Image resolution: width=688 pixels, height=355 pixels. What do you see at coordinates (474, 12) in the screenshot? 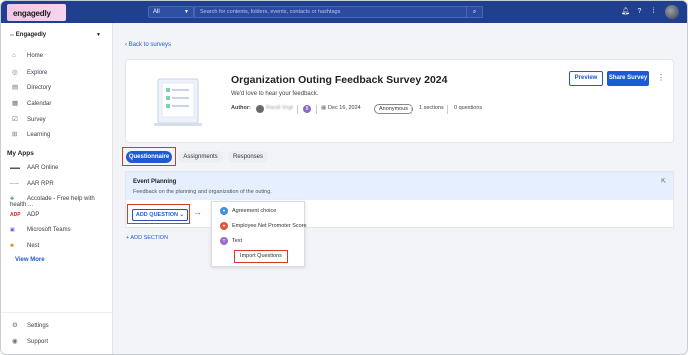
I see `search-icon: ⌕` at bounding box center [474, 12].